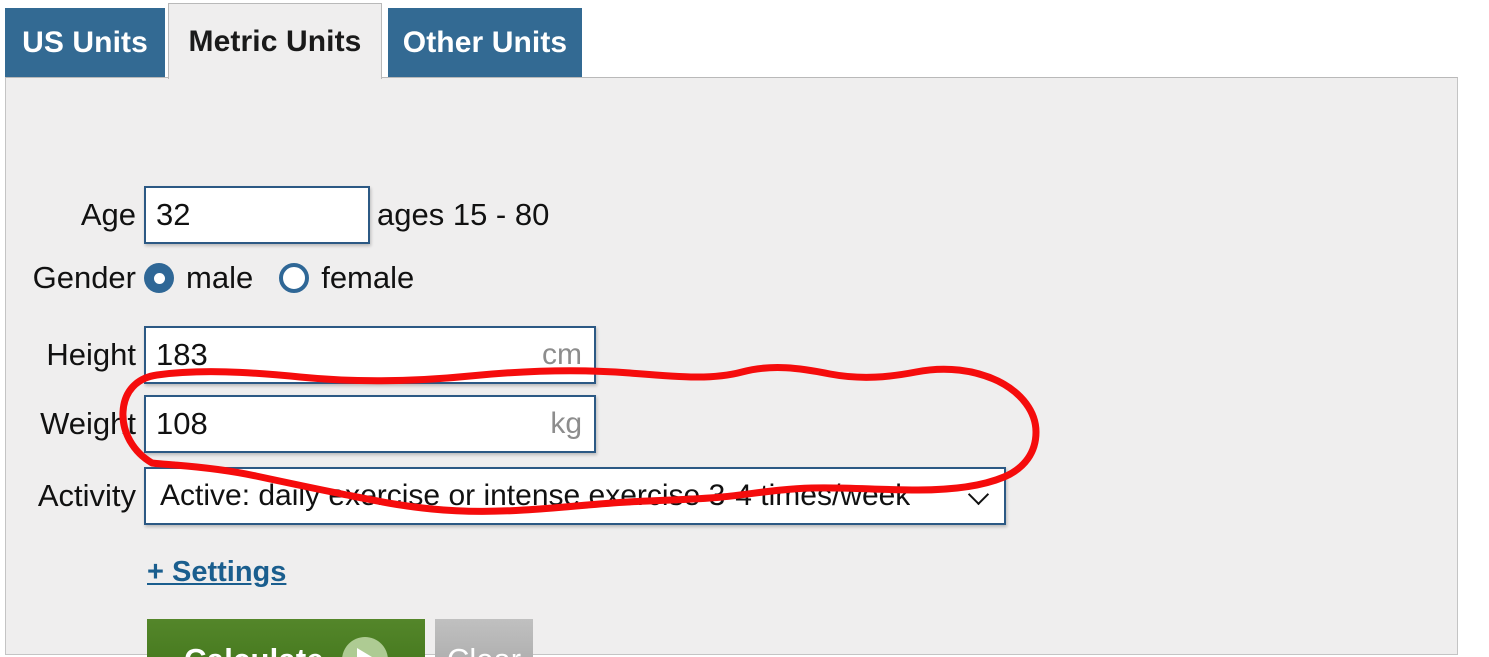 The width and height of the screenshot is (1489, 657). What do you see at coordinates (254, 649) in the screenshot?
I see `calculate-button-label: Calculate` at bounding box center [254, 649].